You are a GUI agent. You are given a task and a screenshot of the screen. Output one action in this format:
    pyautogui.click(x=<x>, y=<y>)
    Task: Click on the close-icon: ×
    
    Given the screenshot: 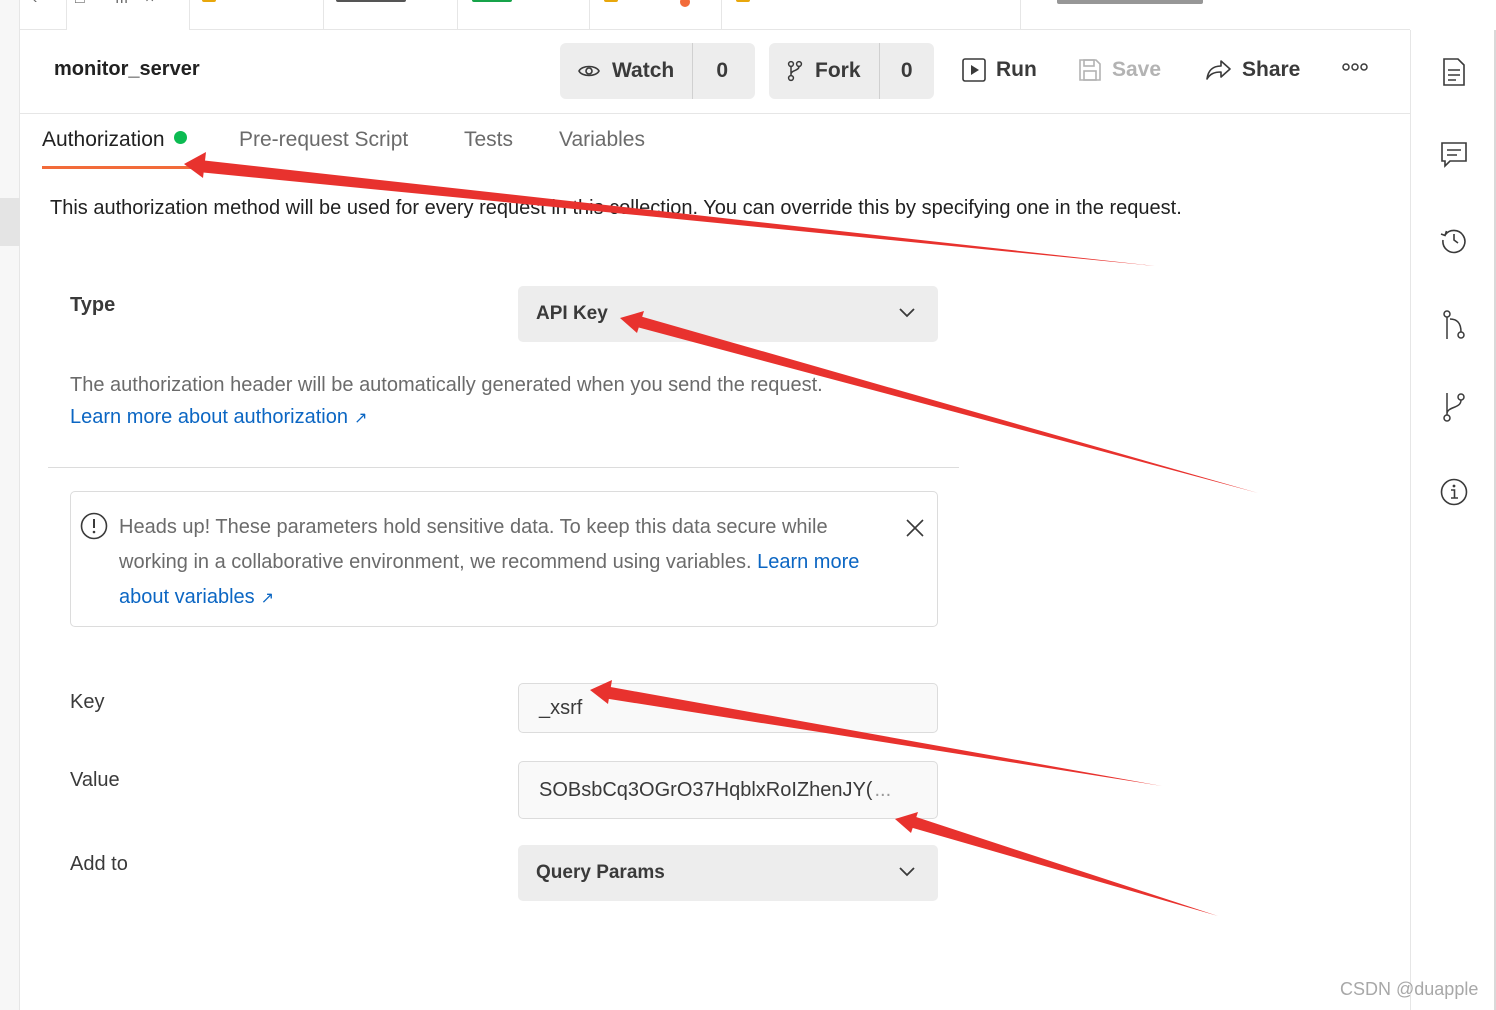 What is the action you would take?
    pyautogui.click(x=149, y=4)
    